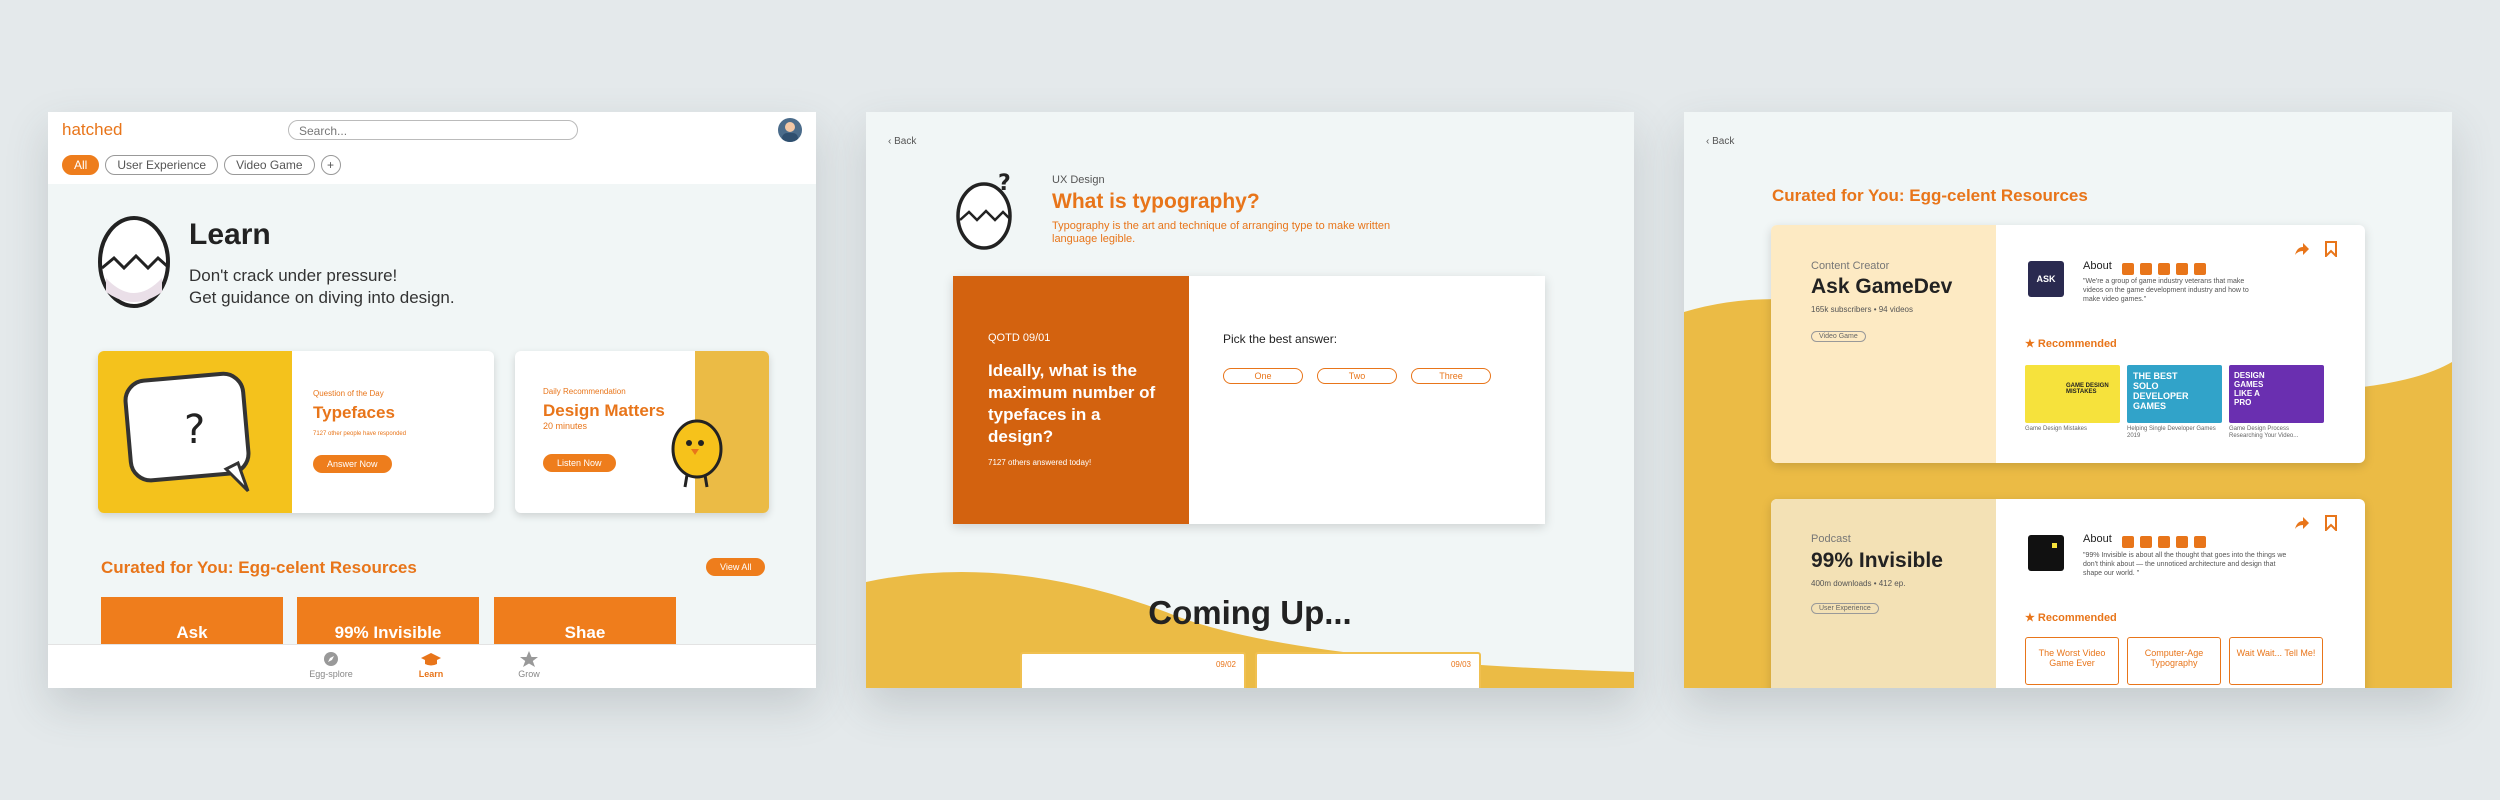 The width and height of the screenshot is (2500, 800). I want to click on answer-now-button: Answer Now, so click(352, 464).